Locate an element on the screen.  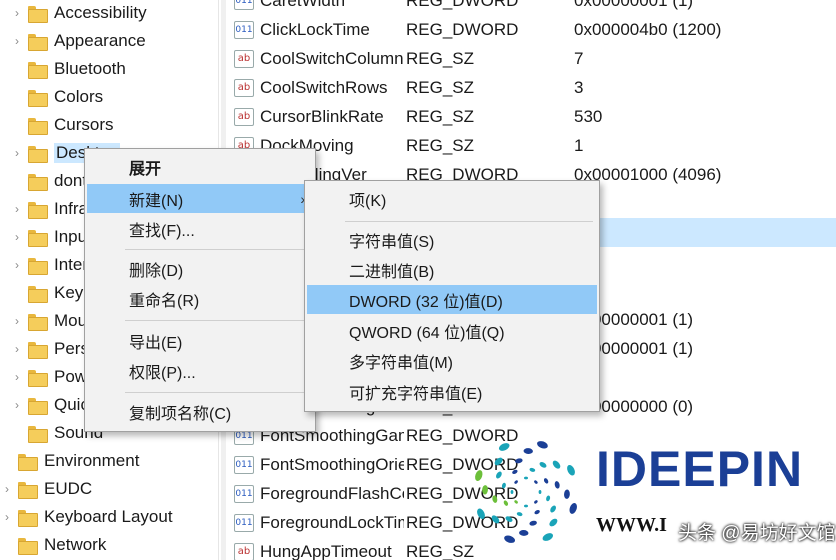
pinwheel-logo-icon is located at coordinates (526, 492).